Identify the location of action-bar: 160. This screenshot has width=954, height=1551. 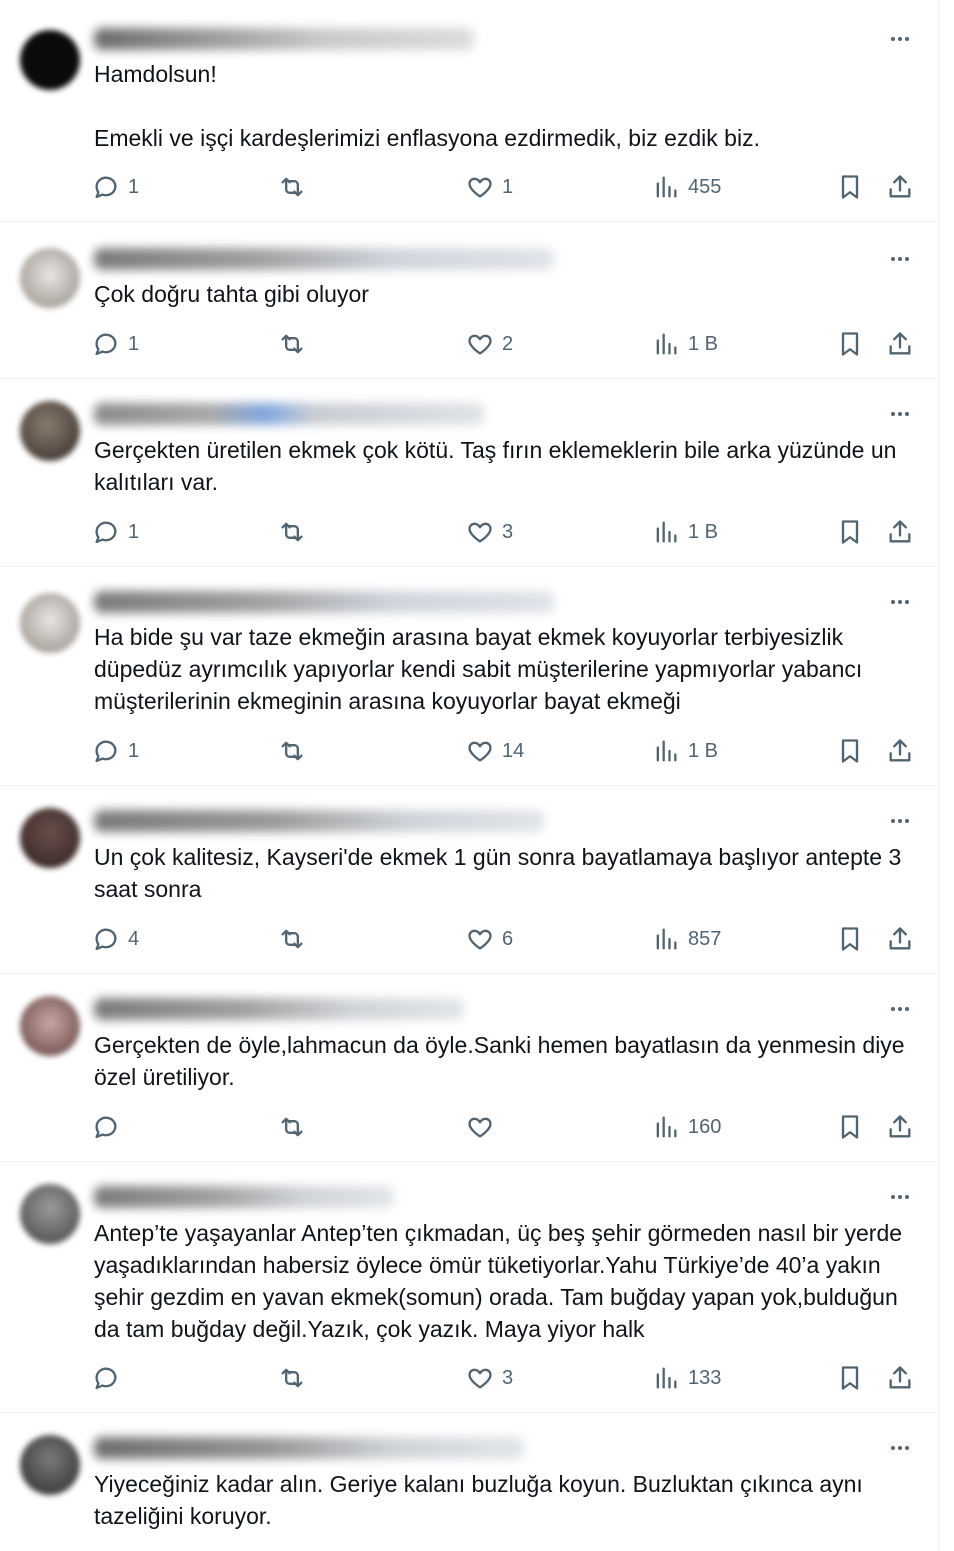
(505, 1127).